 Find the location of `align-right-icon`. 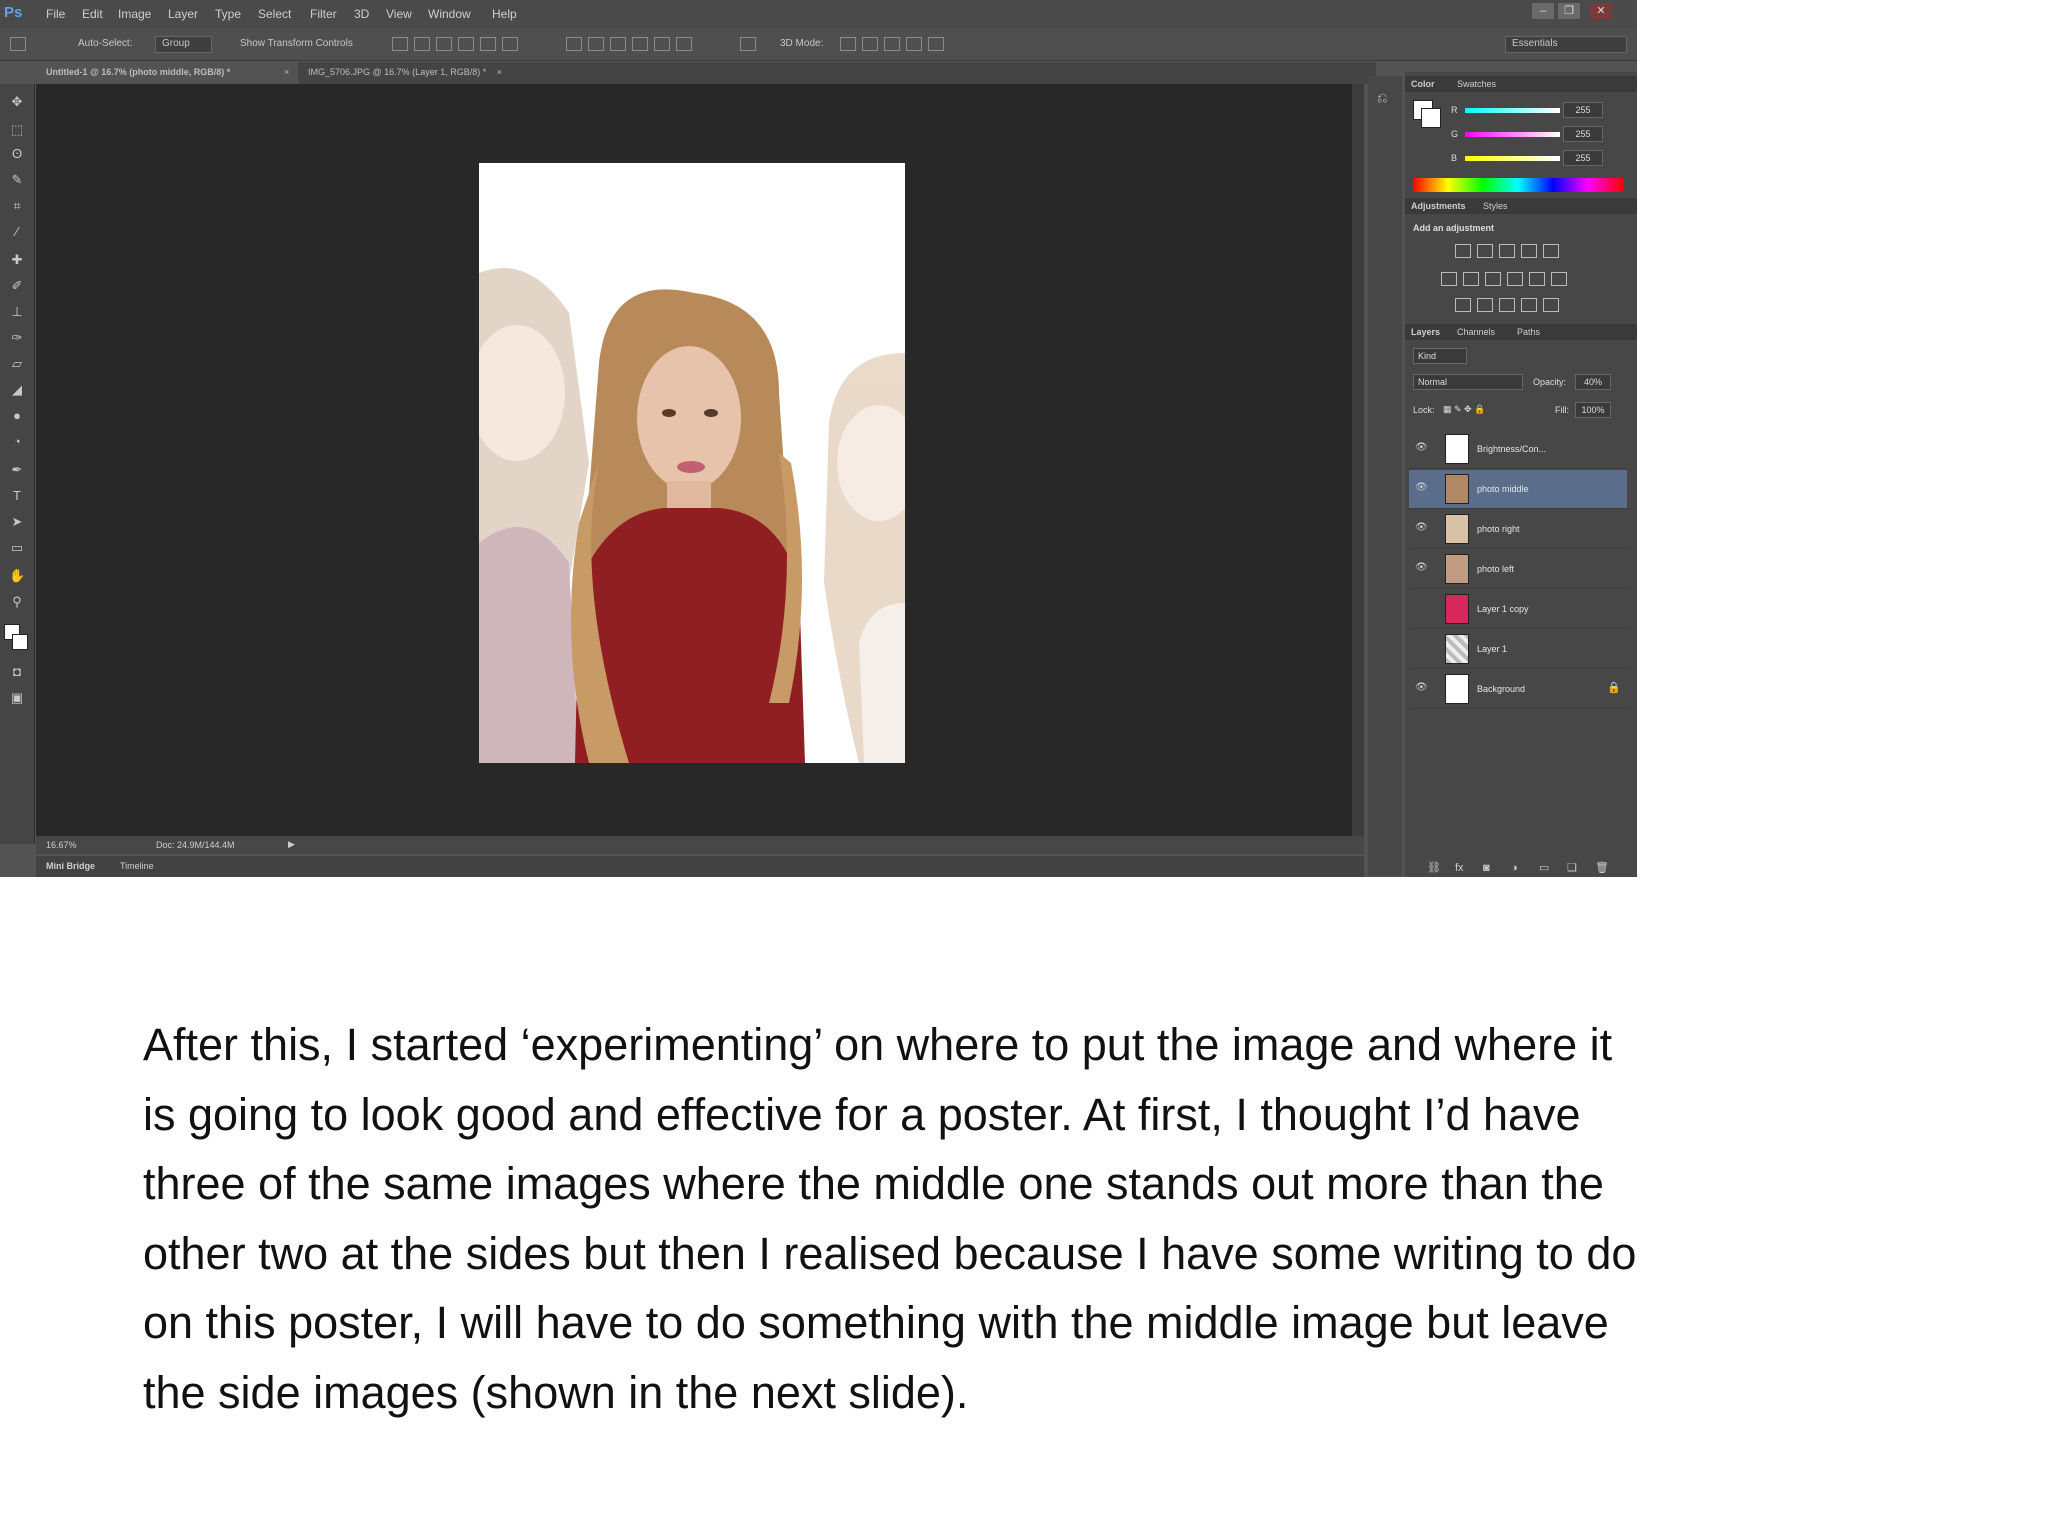

align-right-icon is located at coordinates (510, 44).